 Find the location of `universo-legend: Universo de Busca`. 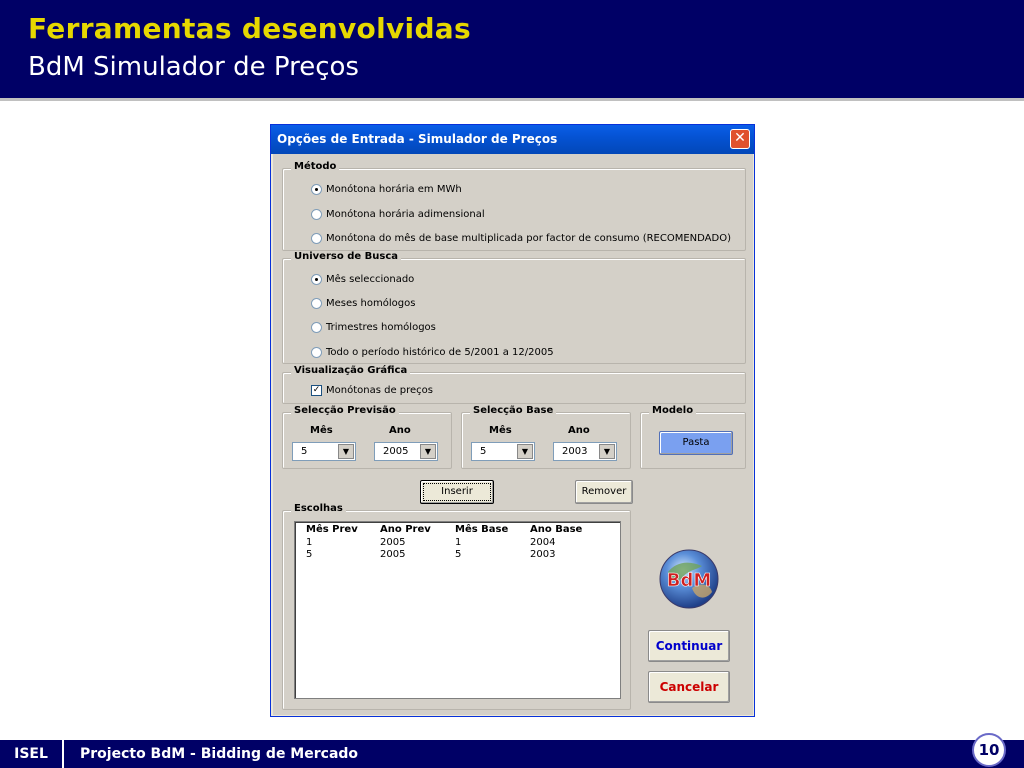

universo-legend: Universo de Busca is located at coordinates (346, 256).